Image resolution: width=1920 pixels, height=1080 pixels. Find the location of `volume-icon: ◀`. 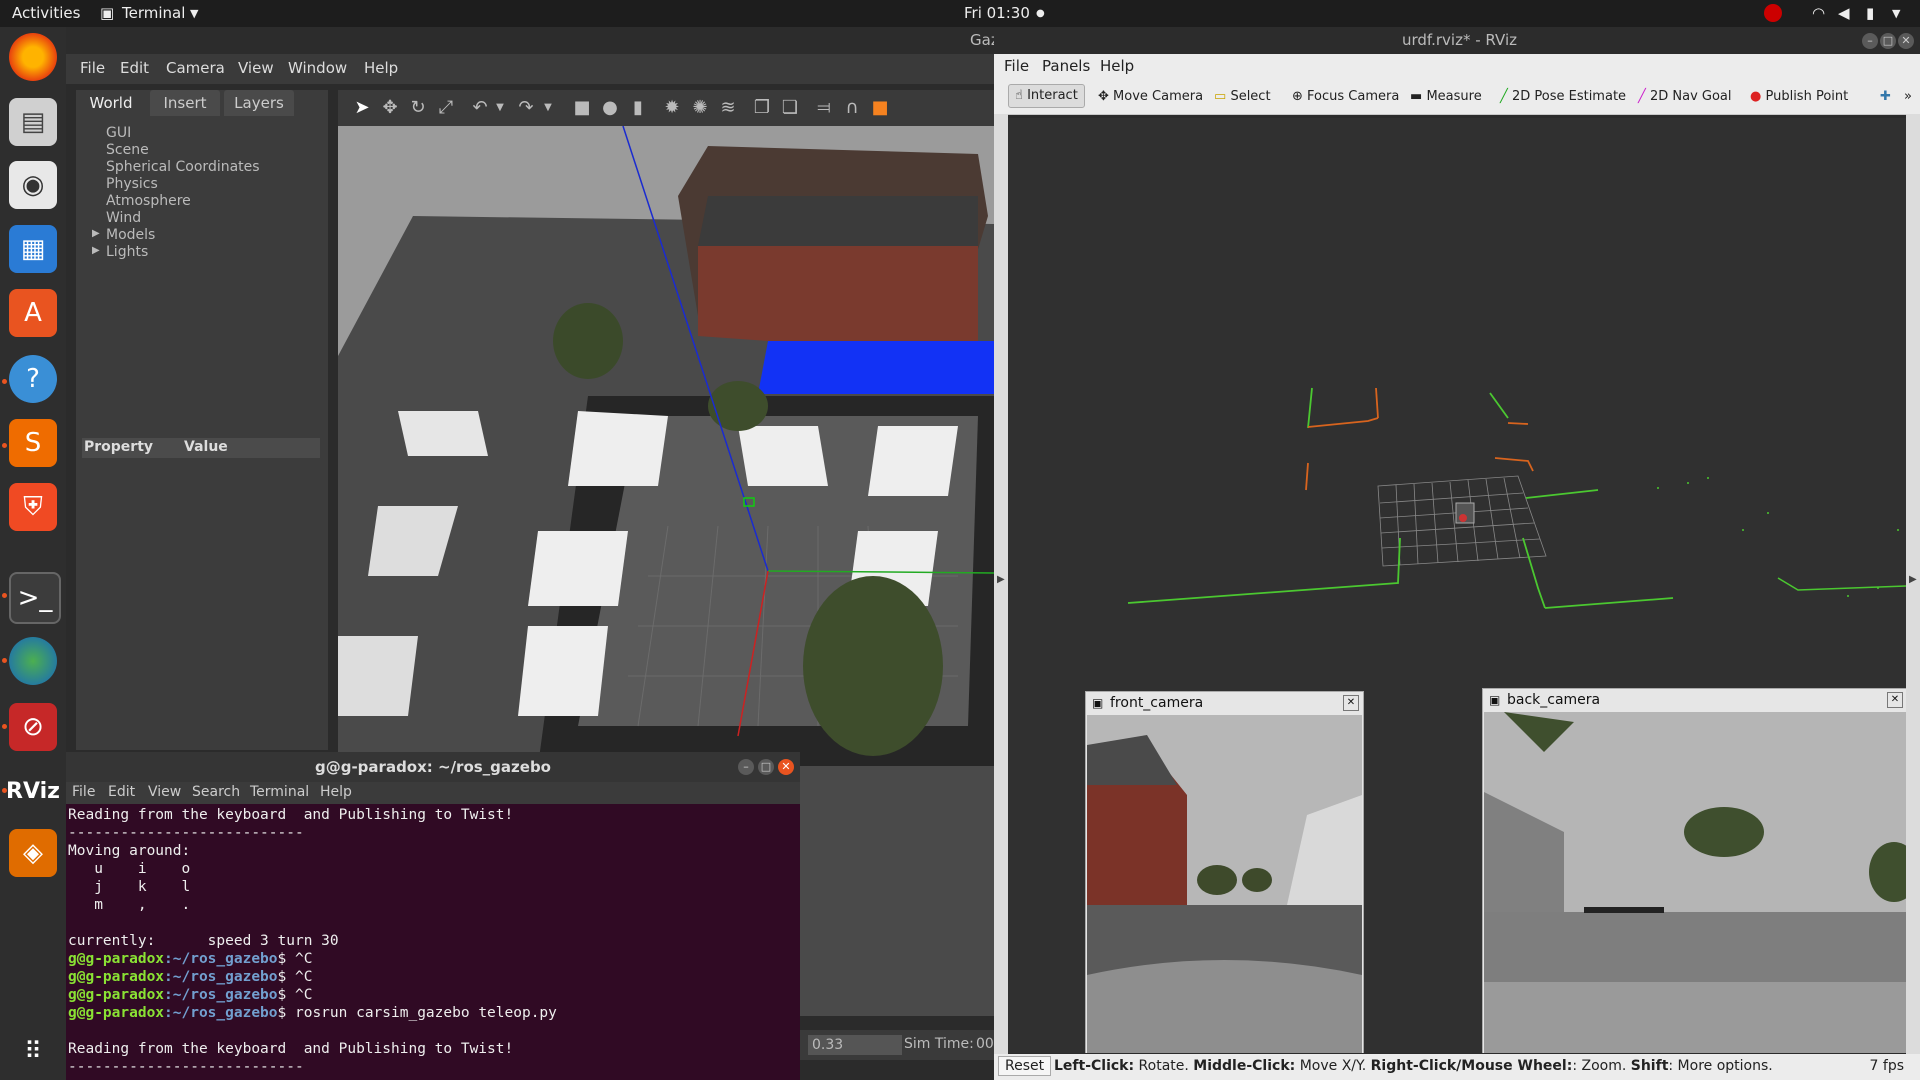

volume-icon: ◀ is located at coordinates (1844, 13).